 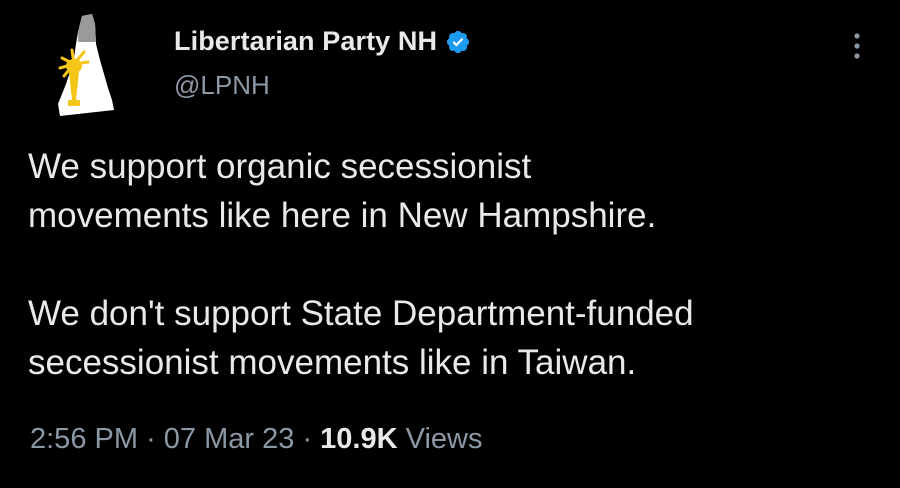 What do you see at coordinates (332, 362) in the screenshot?
I see `tweet-line: secessionist movements like in Taiwan.` at bounding box center [332, 362].